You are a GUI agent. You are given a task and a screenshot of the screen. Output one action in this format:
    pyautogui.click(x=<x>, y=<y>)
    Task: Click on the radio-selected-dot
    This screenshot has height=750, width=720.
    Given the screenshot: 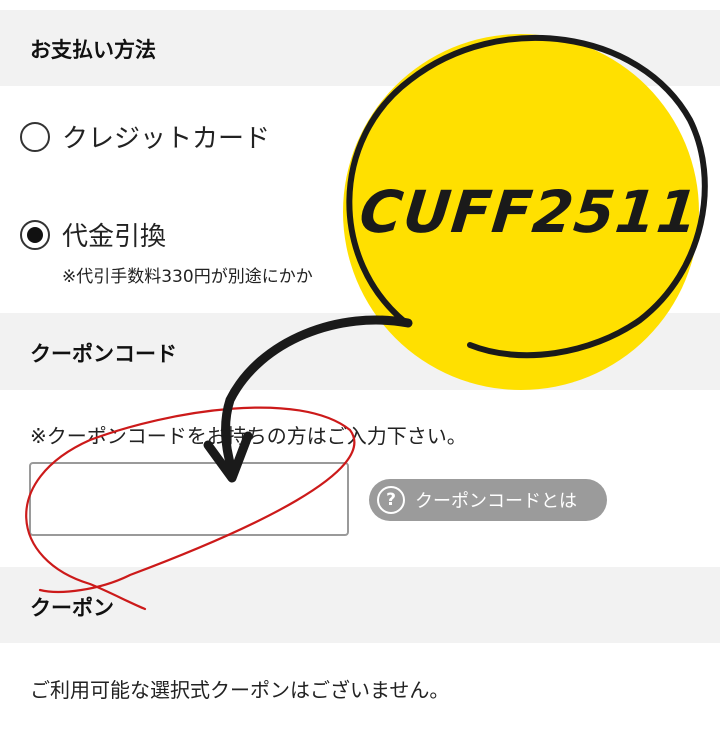 What is the action you would take?
    pyautogui.click(x=35, y=234)
    